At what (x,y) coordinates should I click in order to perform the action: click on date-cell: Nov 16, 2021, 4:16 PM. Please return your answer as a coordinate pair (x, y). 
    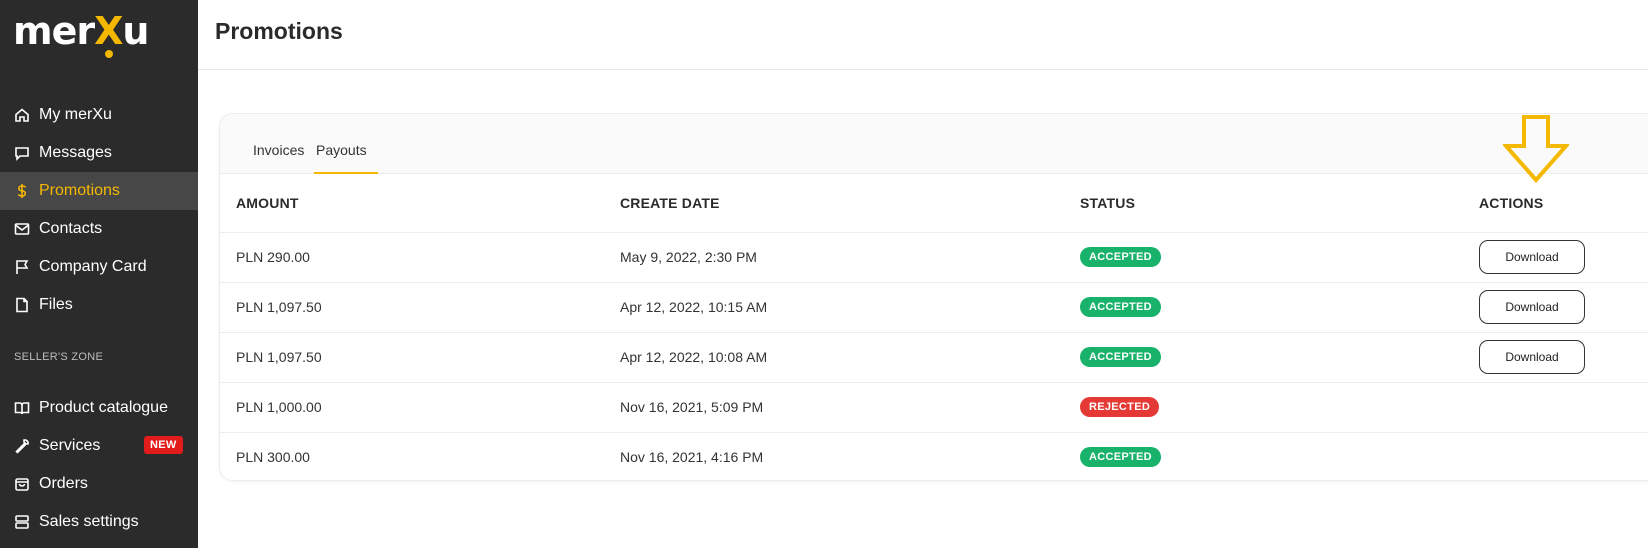
    Looking at the image, I should click on (692, 457).